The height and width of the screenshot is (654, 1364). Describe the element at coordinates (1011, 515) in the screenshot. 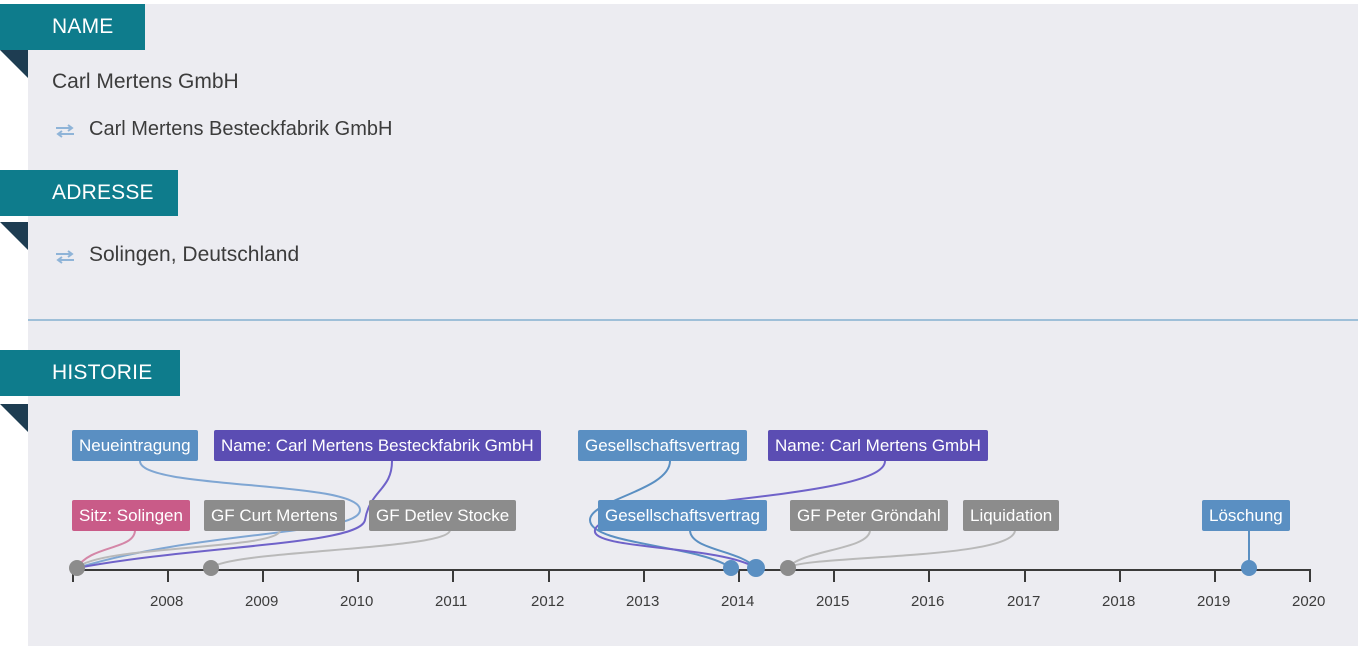

I see `event-chip-liquidation: Liquidation` at that location.